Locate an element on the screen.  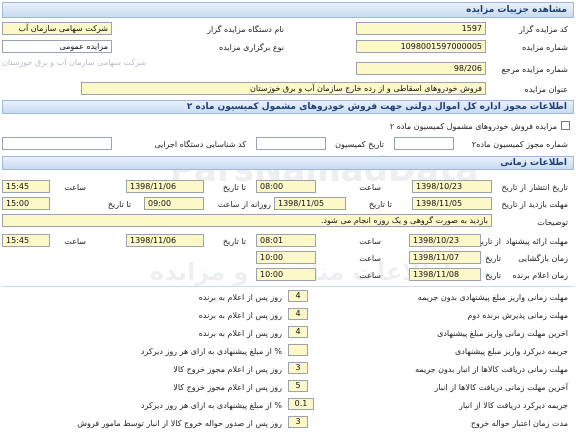
permit-date-field is located at coordinates (291, 143).